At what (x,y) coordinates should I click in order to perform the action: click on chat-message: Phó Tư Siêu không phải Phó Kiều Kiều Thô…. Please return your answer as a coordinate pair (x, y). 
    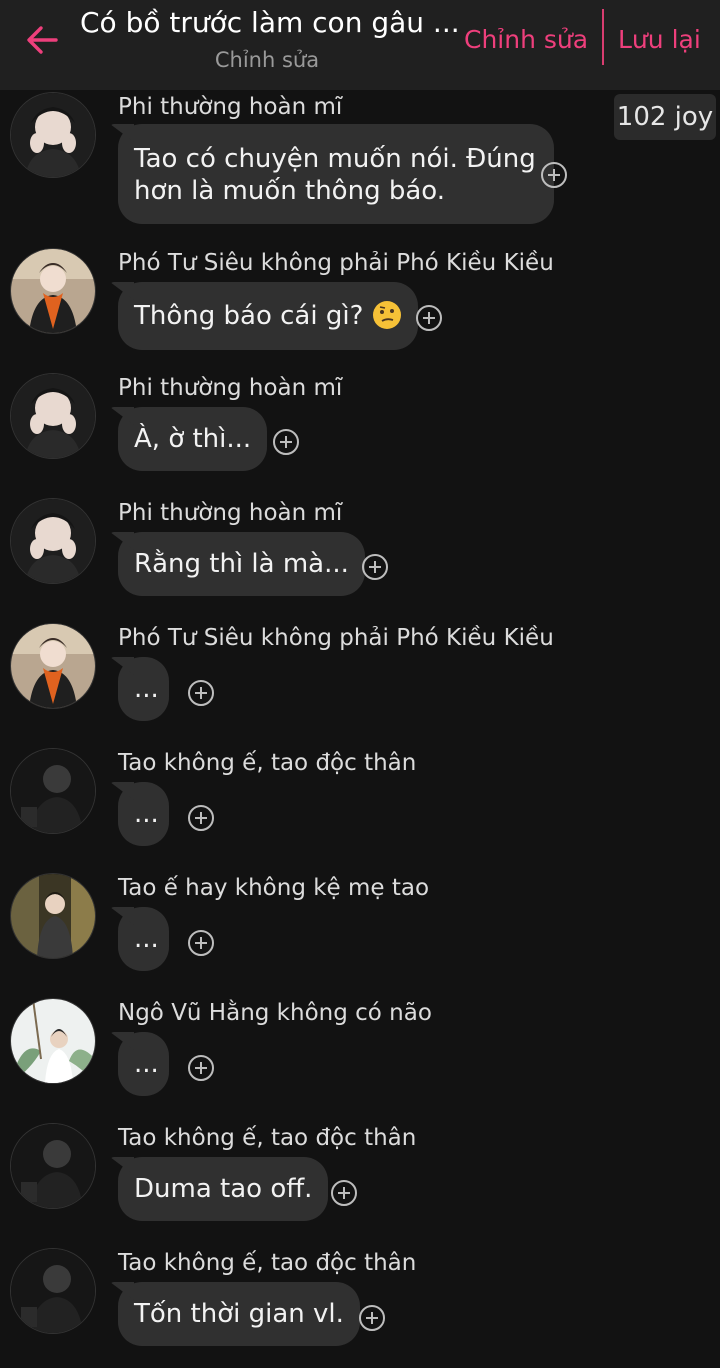
    Looking at the image, I should click on (360, 308).